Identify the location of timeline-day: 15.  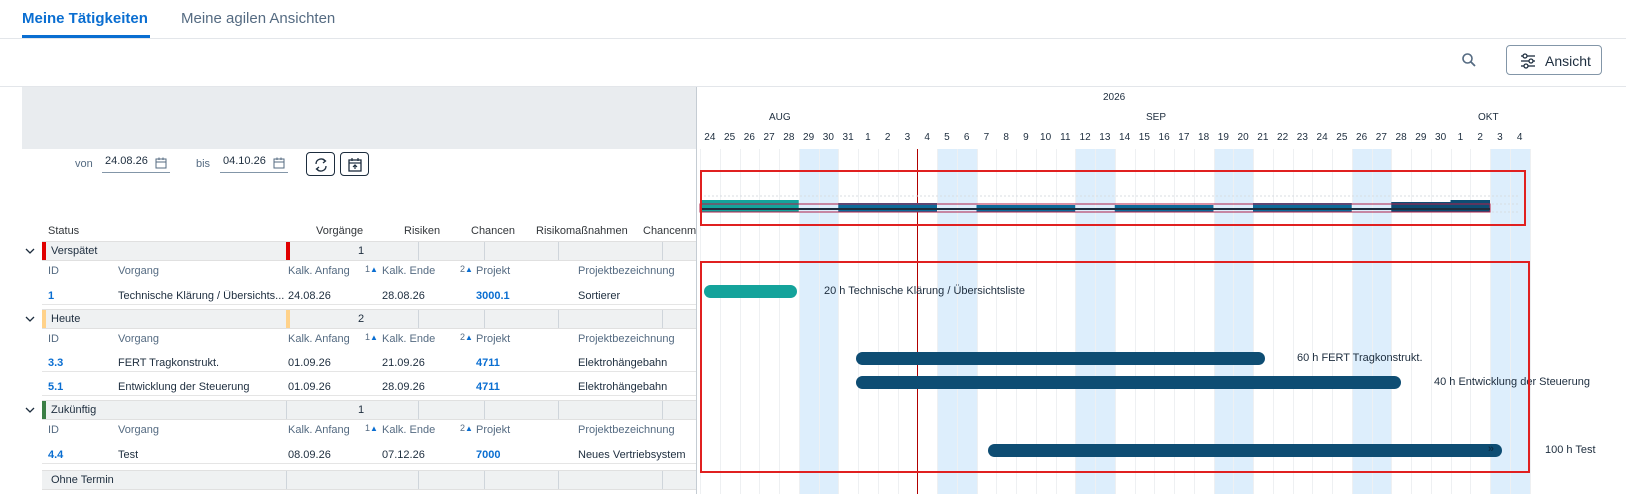
(1144, 137).